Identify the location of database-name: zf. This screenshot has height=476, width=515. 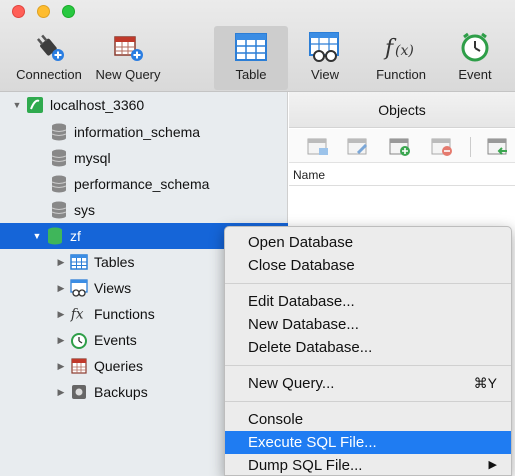
(75, 236).